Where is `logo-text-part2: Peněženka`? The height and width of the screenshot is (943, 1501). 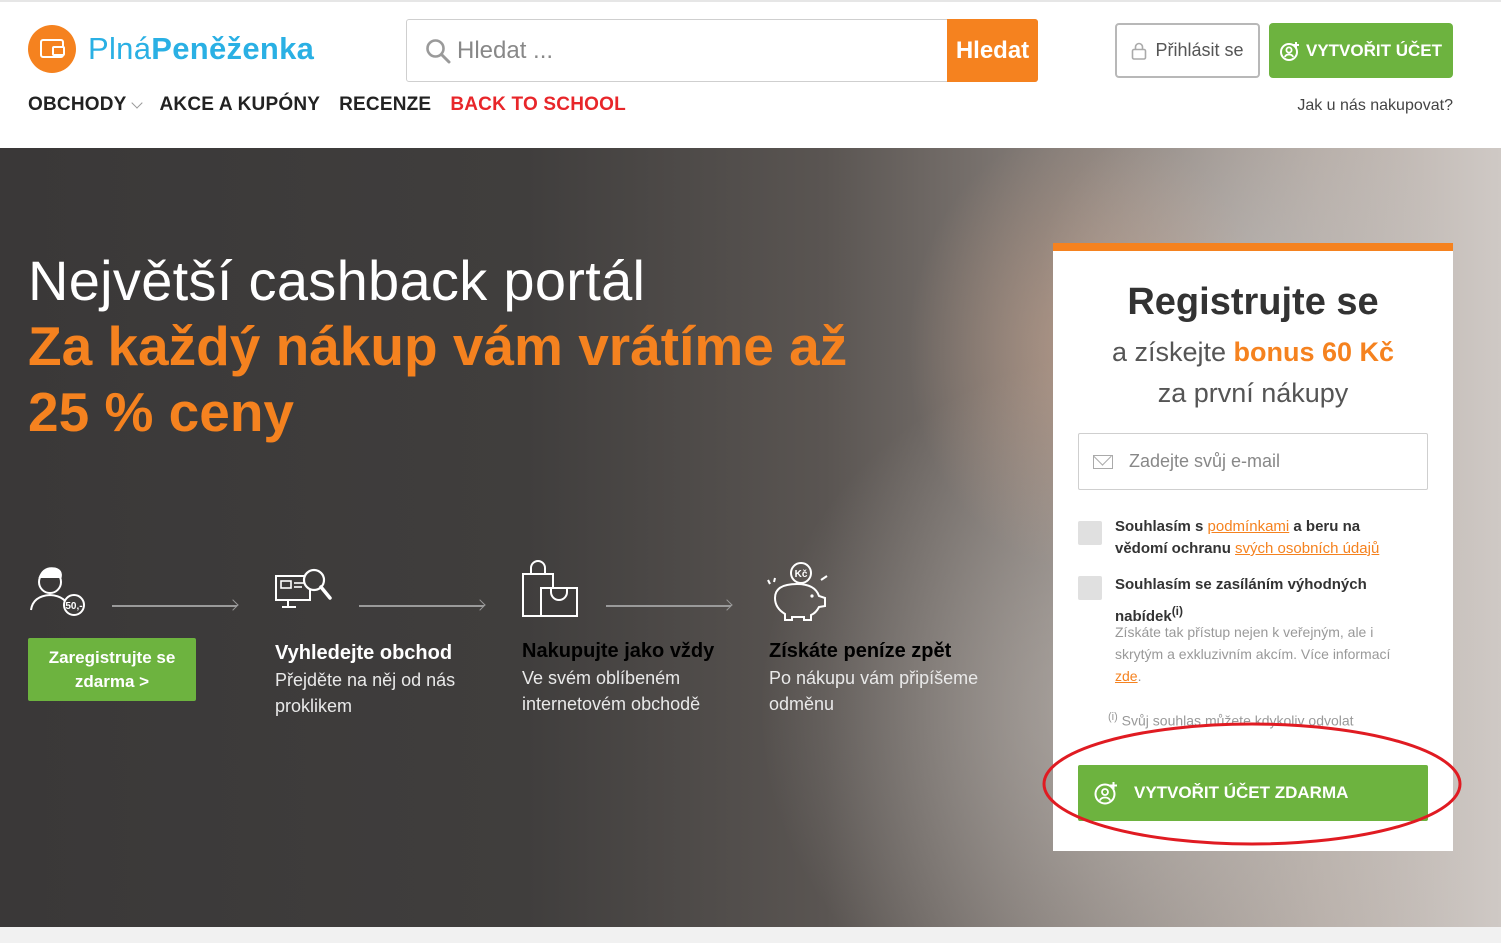 logo-text-part2: Peněženka is located at coordinates (233, 48).